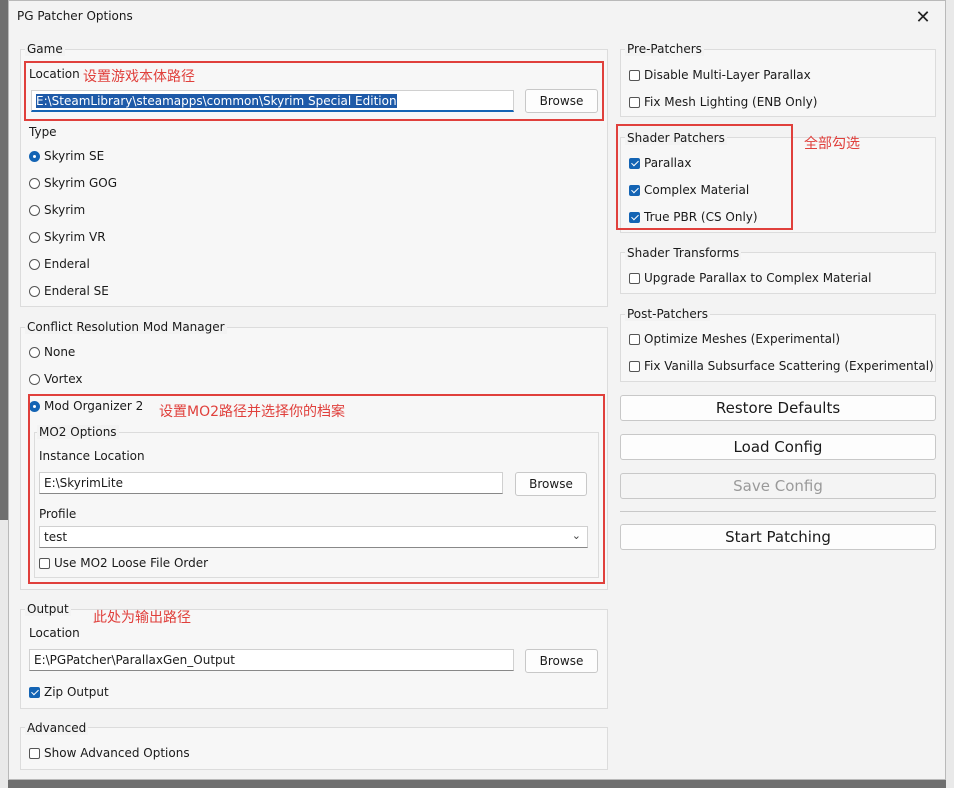 The image size is (954, 788). Describe the element at coordinates (271, 660) in the screenshot. I see `output-location-input: E:\PGPatcher\ParallaxGen_Output` at that location.